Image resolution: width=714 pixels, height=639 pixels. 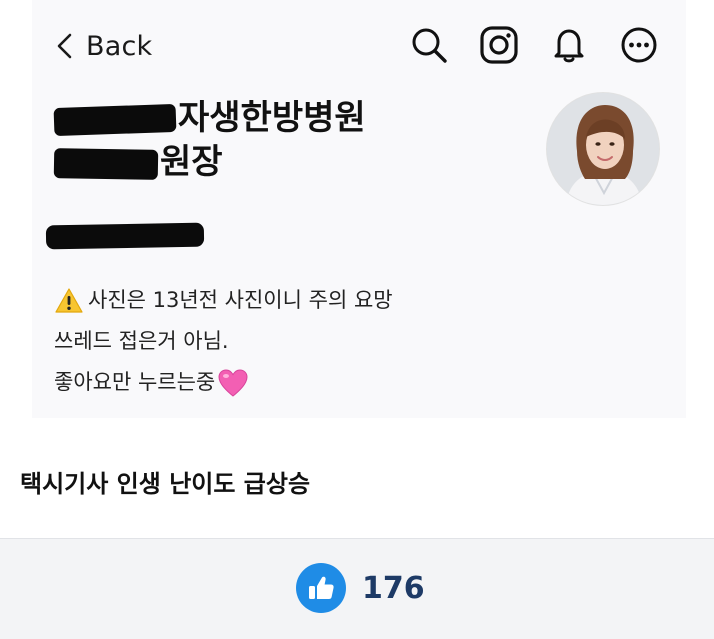 What do you see at coordinates (233, 382) in the screenshot?
I see `pink-heart-icon` at bounding box center [233, 382].